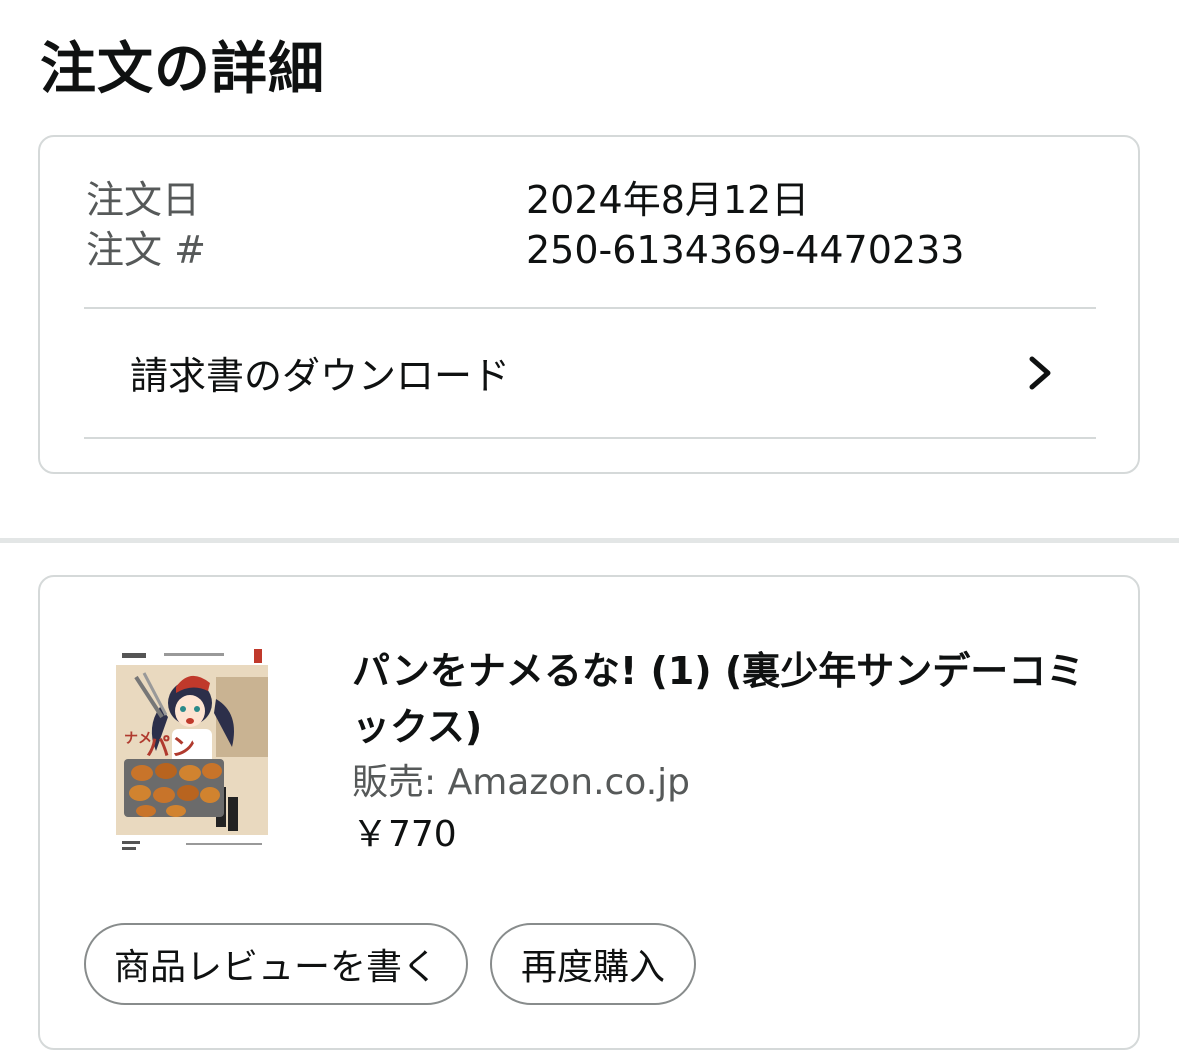 This screenshot has width=1179, height=1063. I want to click on order-number-label: 注文 #, so click(146, 250).